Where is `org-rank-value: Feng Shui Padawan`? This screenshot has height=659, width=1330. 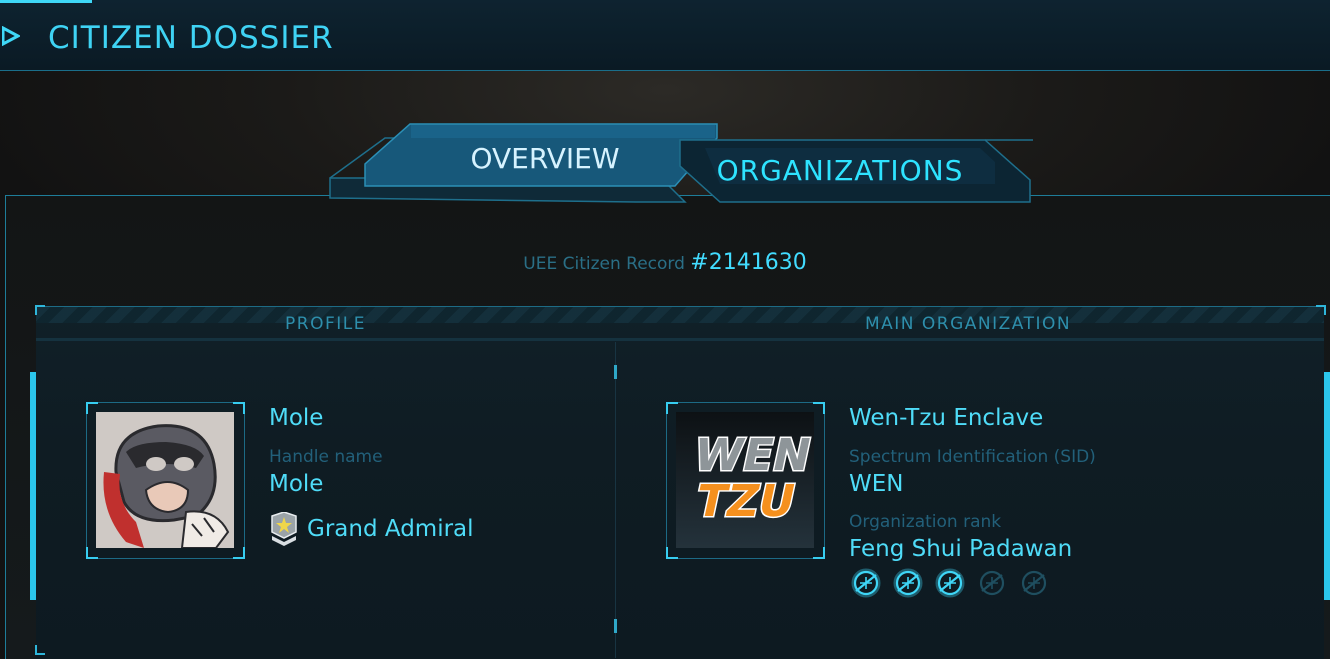 org-rank-value: Feng Shui Padawan is located at coordinates (961, 549).